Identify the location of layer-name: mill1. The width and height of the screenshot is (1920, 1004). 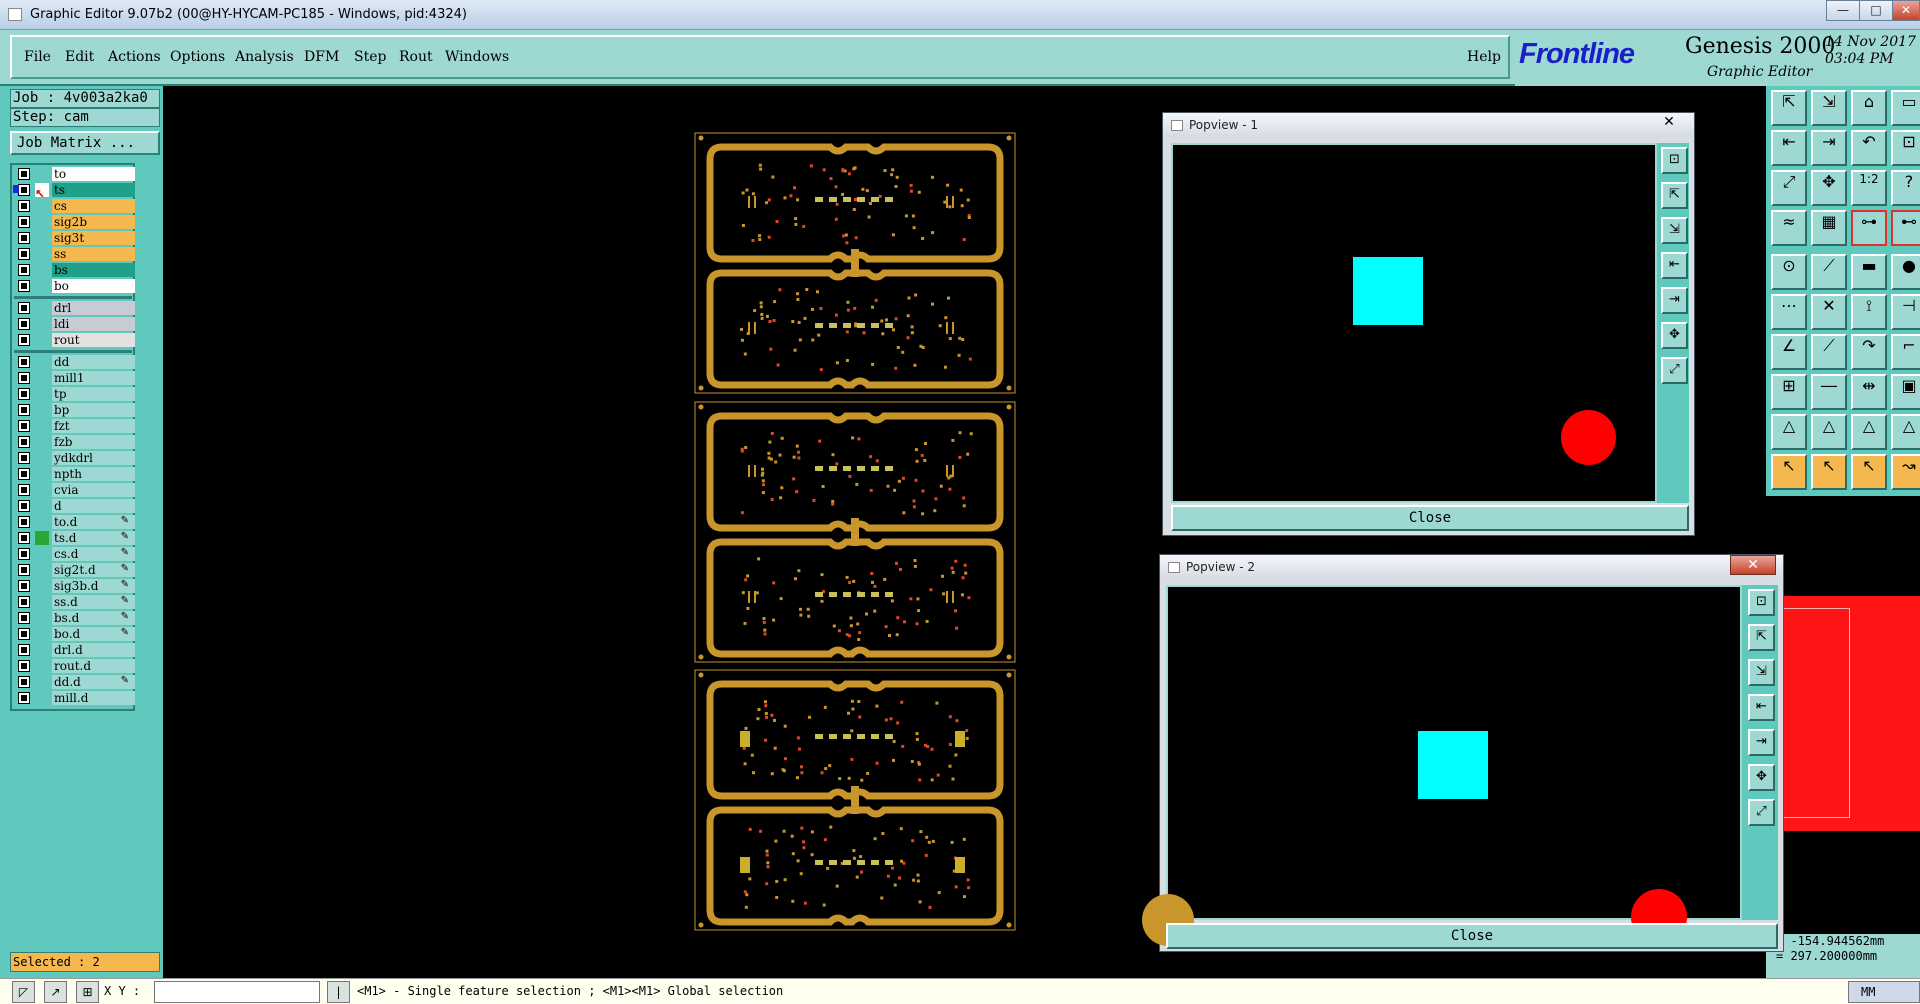
(93, 378).